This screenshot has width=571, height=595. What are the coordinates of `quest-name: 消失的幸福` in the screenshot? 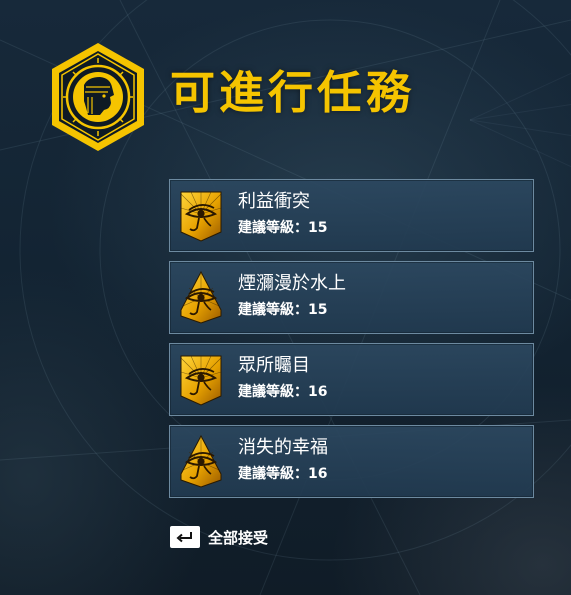 It's located at (283, 447).